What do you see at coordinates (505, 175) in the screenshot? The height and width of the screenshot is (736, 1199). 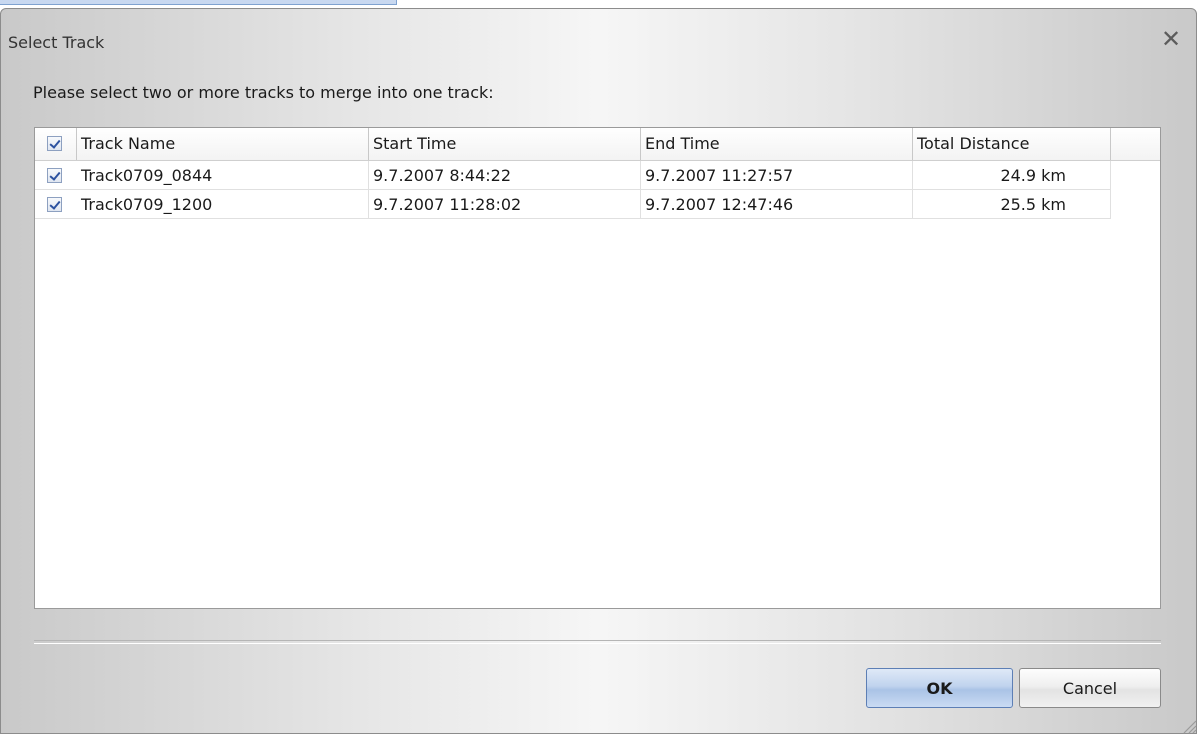 I see `start-time-cell: 9.7.2007 8:44:22` at bounding box center [505, 175].